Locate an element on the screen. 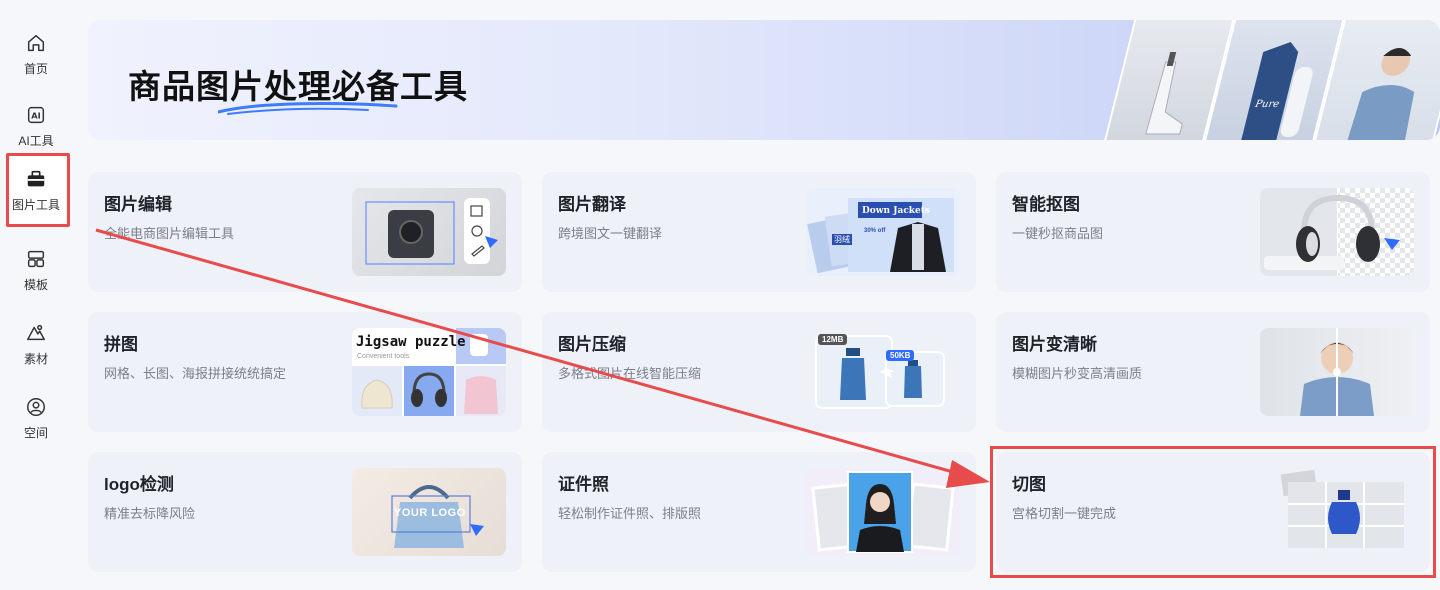  card-desc: 精准去标降风险 is located at coordinates (150, 513).